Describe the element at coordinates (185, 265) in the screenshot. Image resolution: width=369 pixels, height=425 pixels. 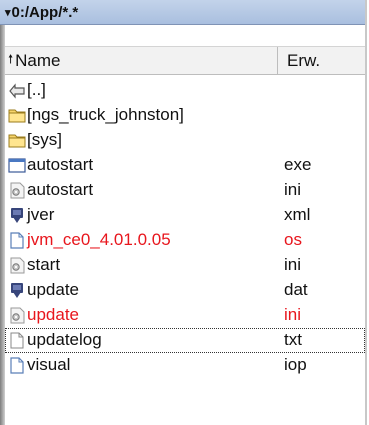
I see `file-row: start ini` at that location.